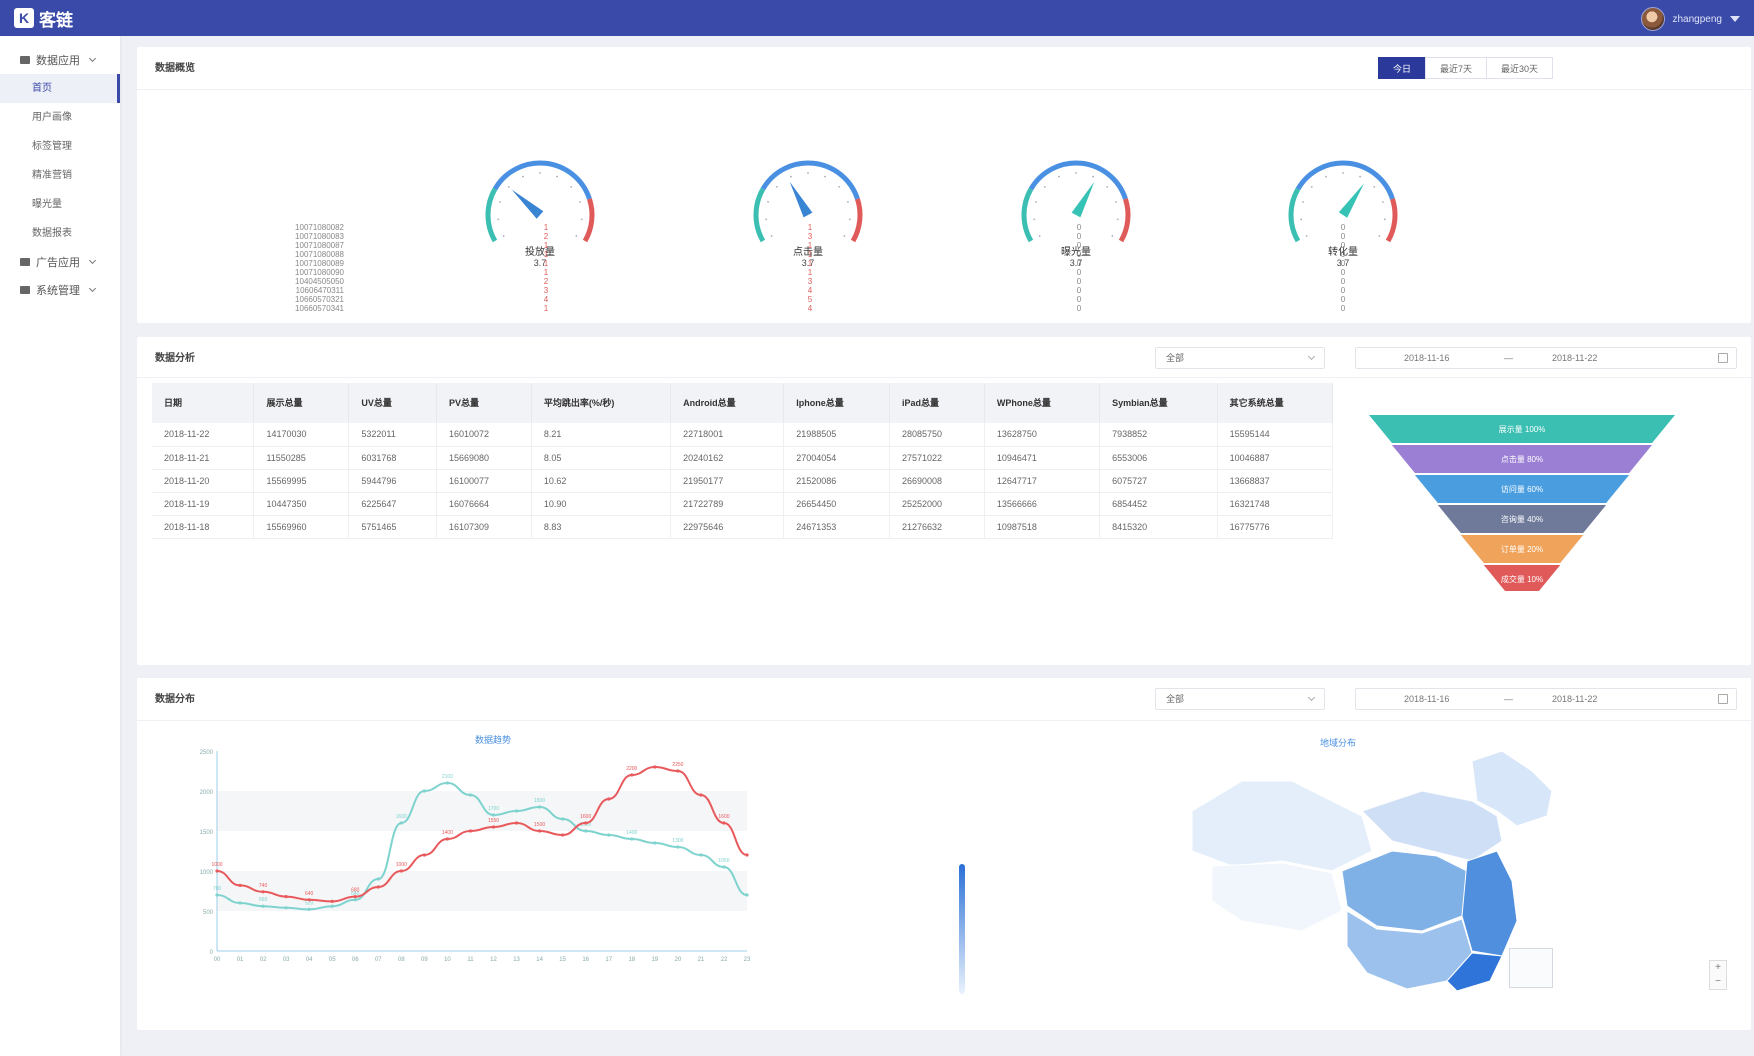 This screenshot has height=1056, width=1754. Describe the element at coordinates (43, 18) in the screenshot. I see `app-logo: K 客链` at that location.